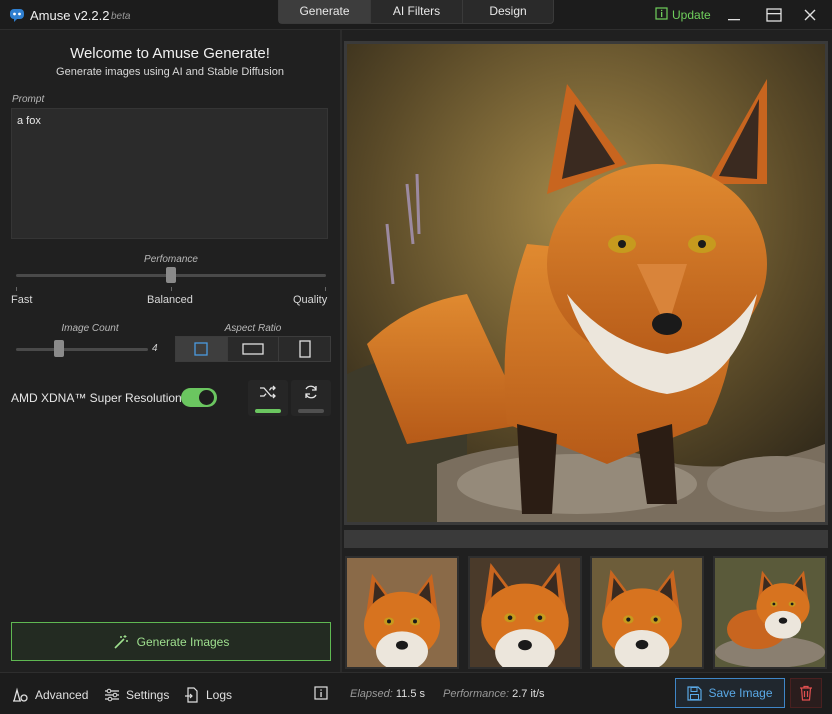 Image resolution: width=832 pixels, height=714 pixels. I want to click on image-count-label: Image Count, so click(90, 328).